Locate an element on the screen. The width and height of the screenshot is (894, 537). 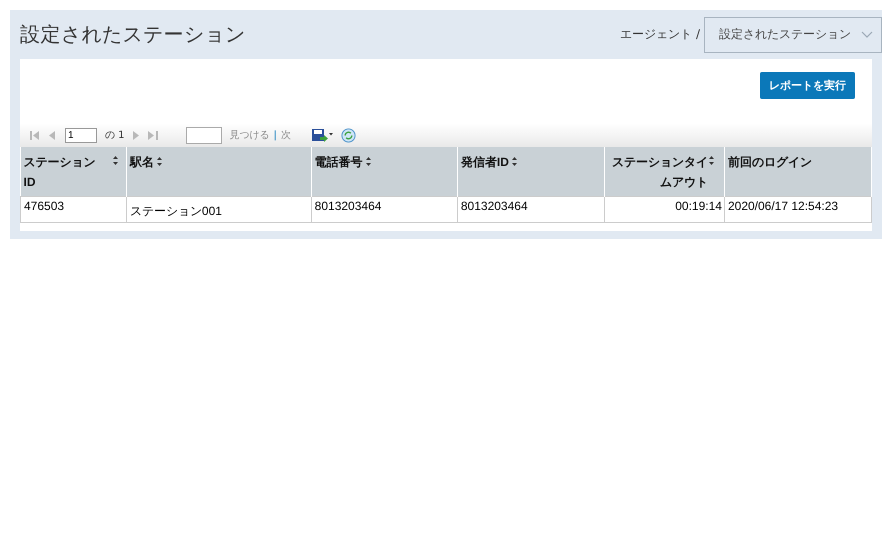
column-header: 発信者ID is located at coordinates (530, 171).